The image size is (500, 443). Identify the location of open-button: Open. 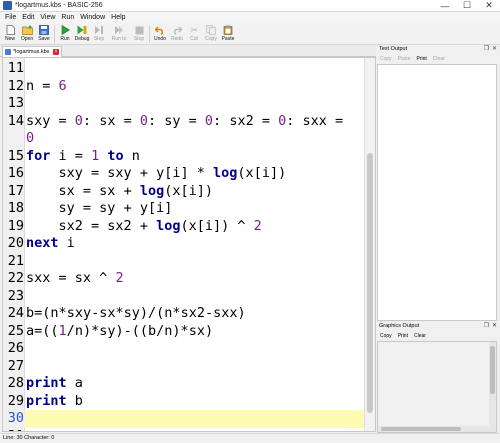
(27, 32).